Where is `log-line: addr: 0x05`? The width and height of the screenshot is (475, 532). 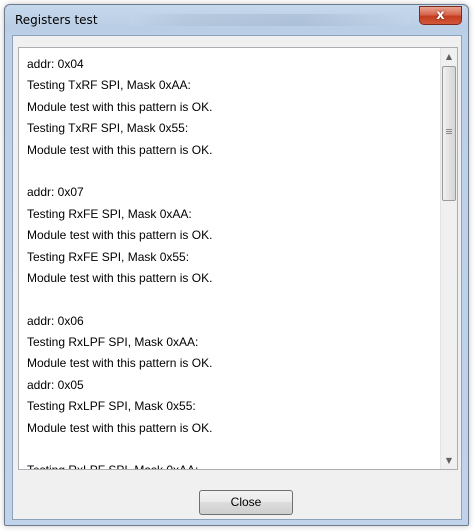
log-line: addr: 0x05 is located at coordinates (55, 384).